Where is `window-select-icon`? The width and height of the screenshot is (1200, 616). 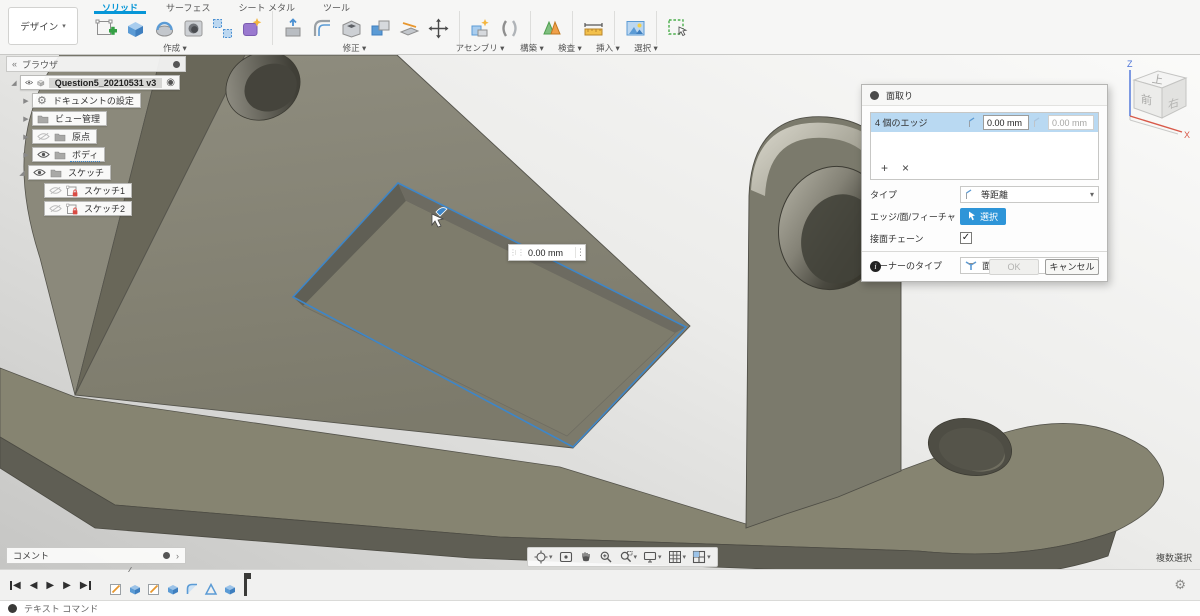
window-select-icon is located at coordinates (677, 28).